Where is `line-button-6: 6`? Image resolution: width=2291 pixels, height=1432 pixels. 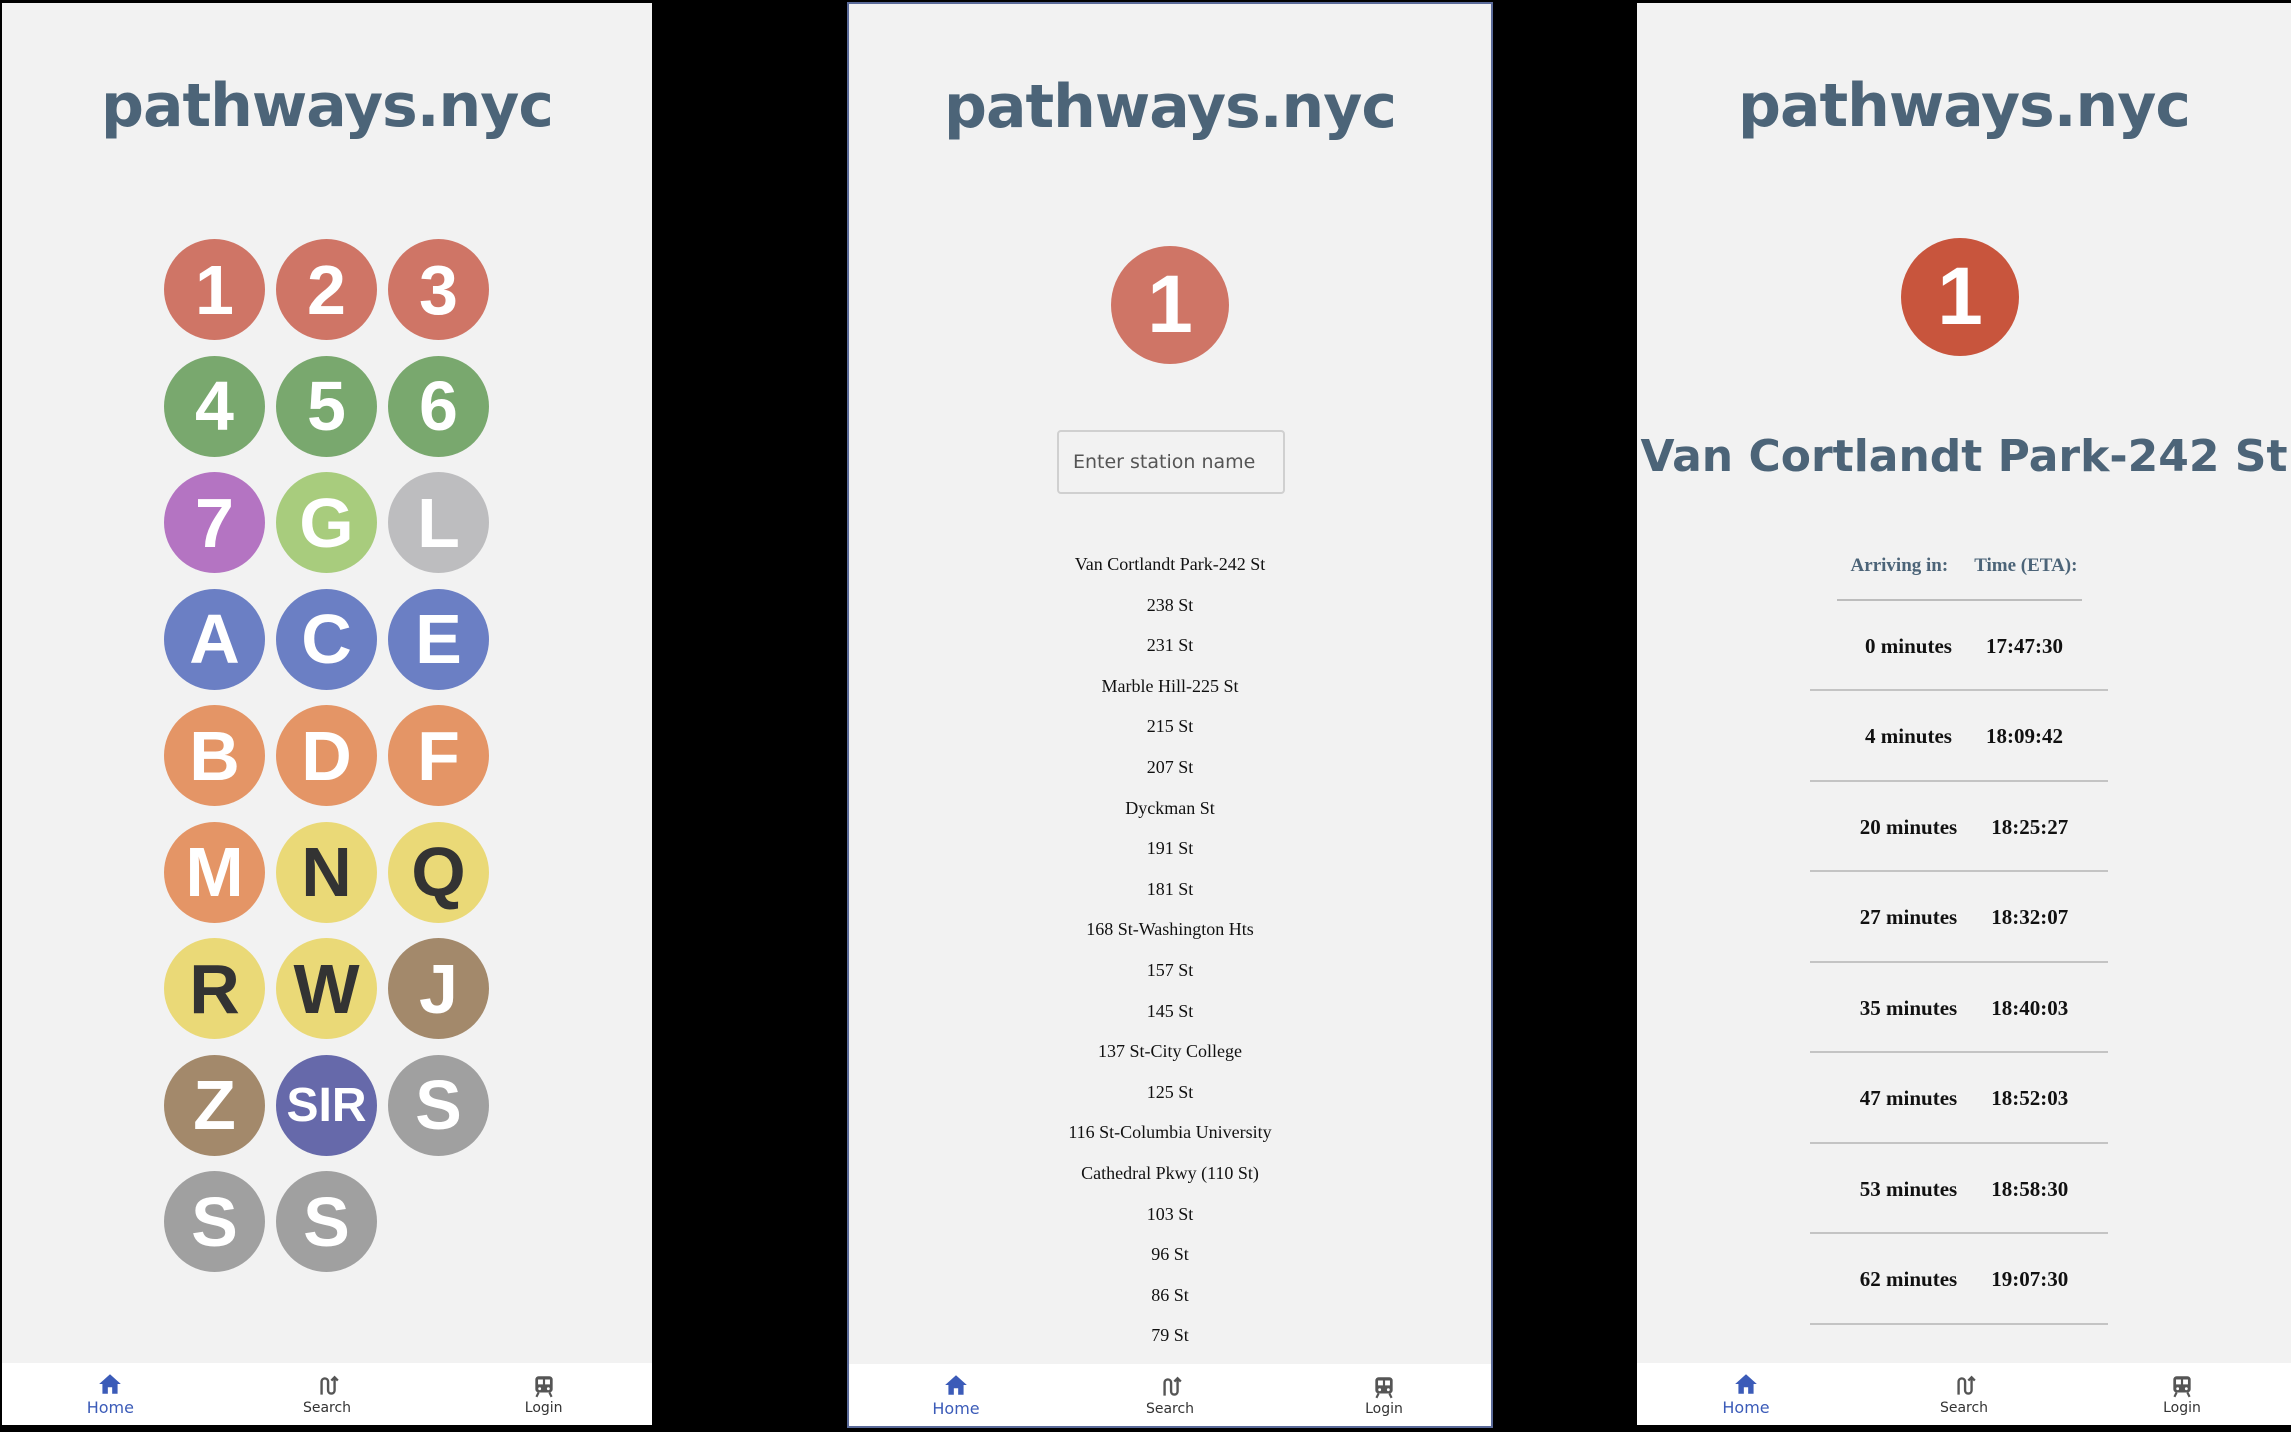
line-button-6: 6 is located at coordinates (438, 406).